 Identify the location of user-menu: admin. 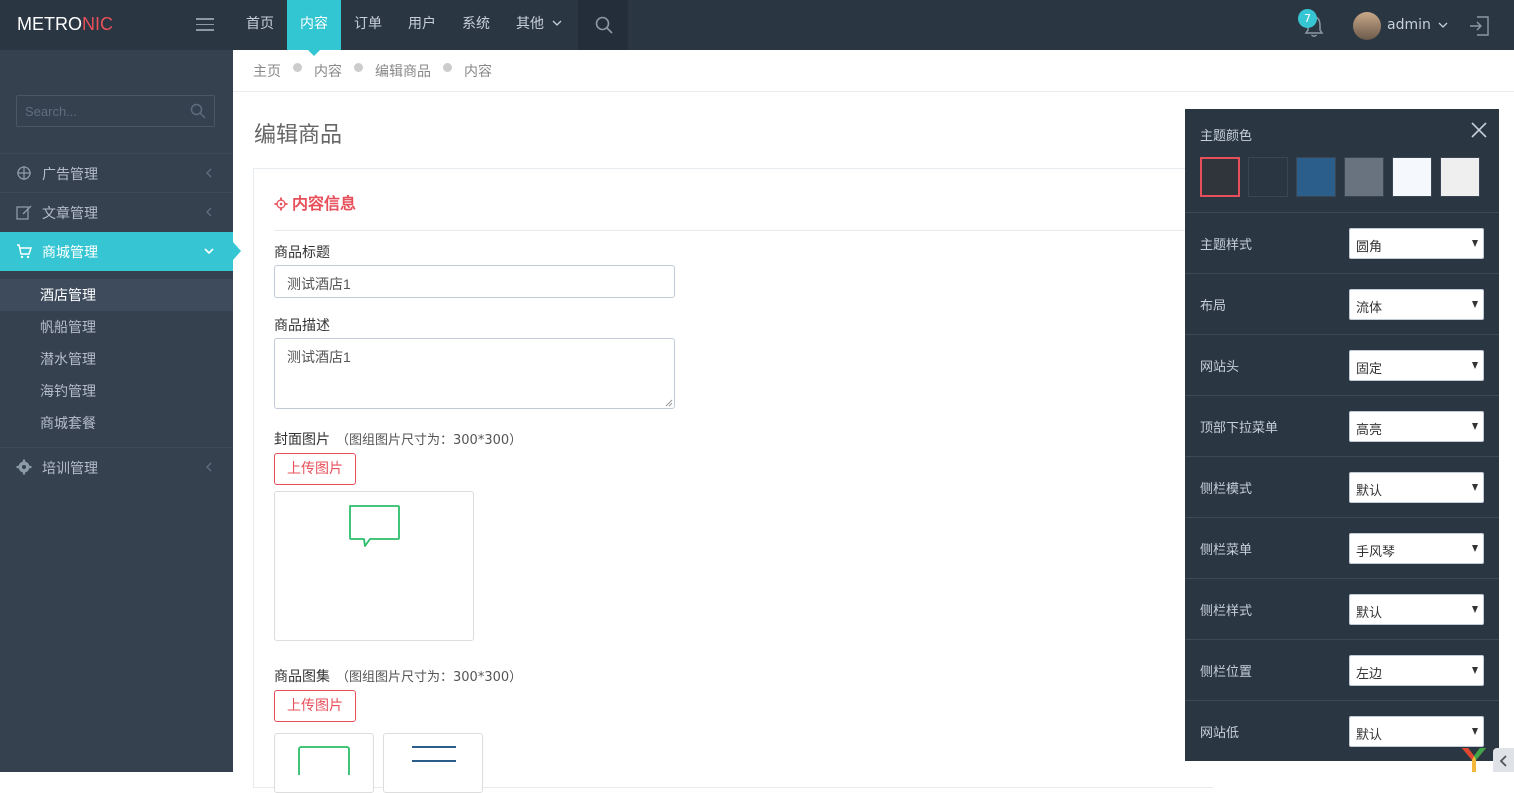
(1417, 25).